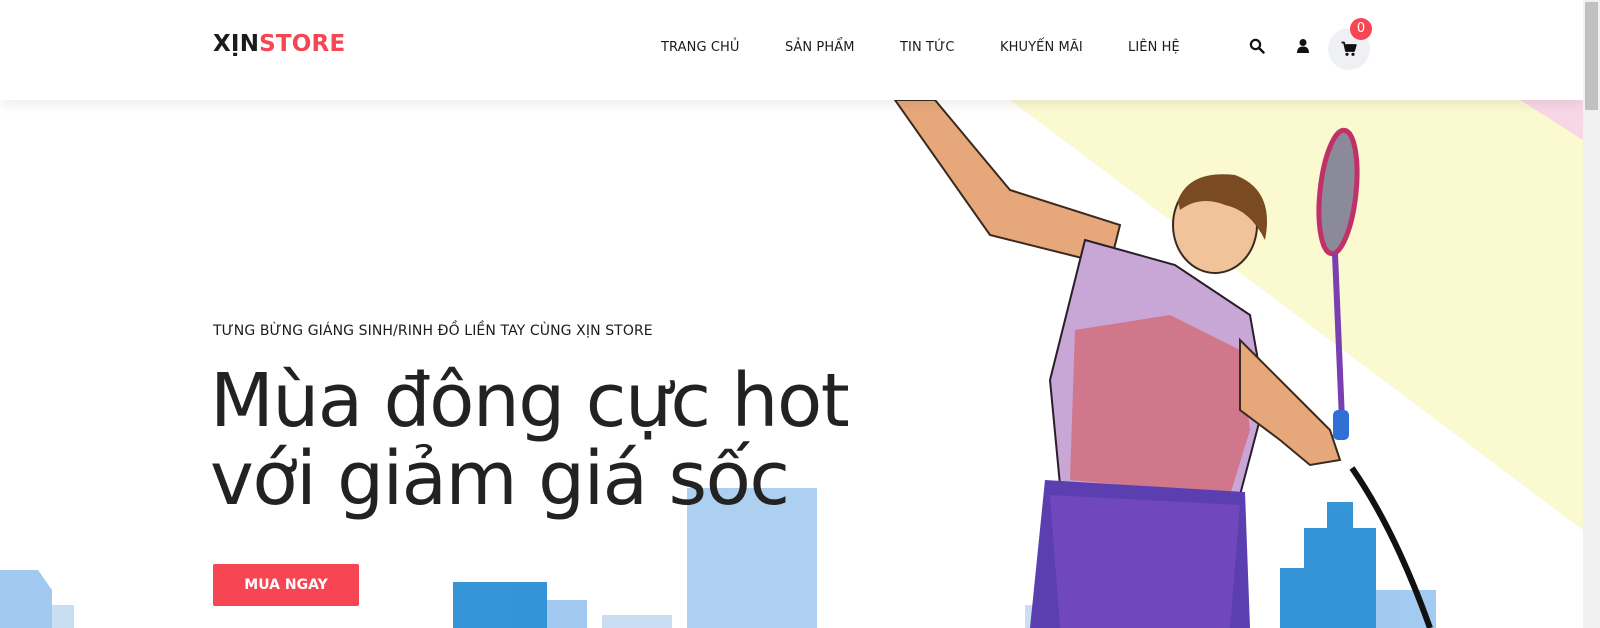  What do you see at coordinates (1349, 48) in the screenshot?
I see `cart-icon` at bounding box center [1349, 48].